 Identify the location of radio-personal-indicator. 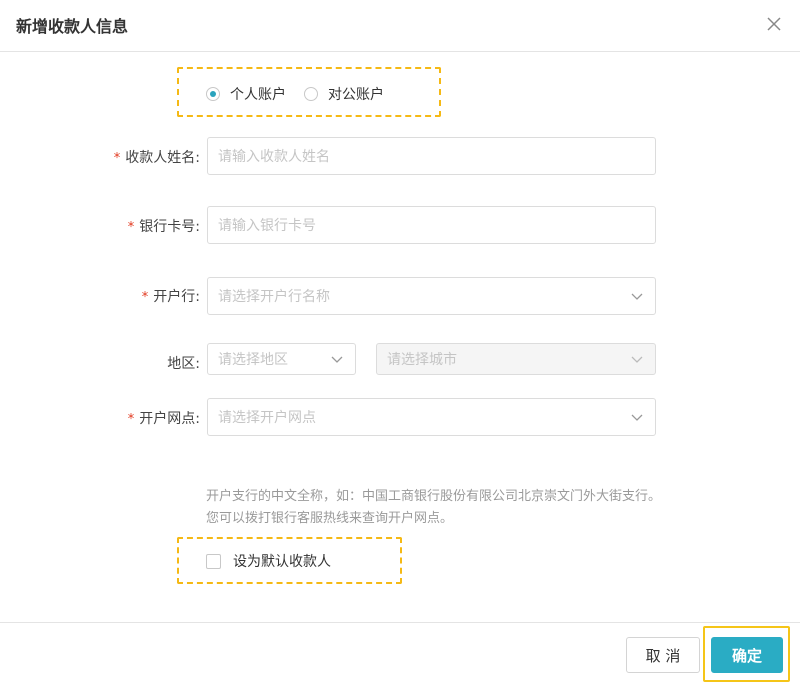
(213, 94).